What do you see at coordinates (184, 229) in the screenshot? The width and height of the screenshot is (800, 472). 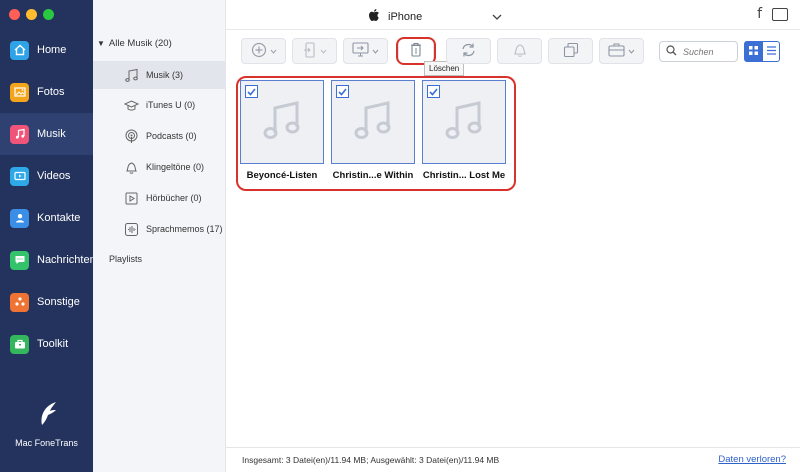 I see `category-item-label: Sprachmemos (17)` at bounding box center [184, 229].